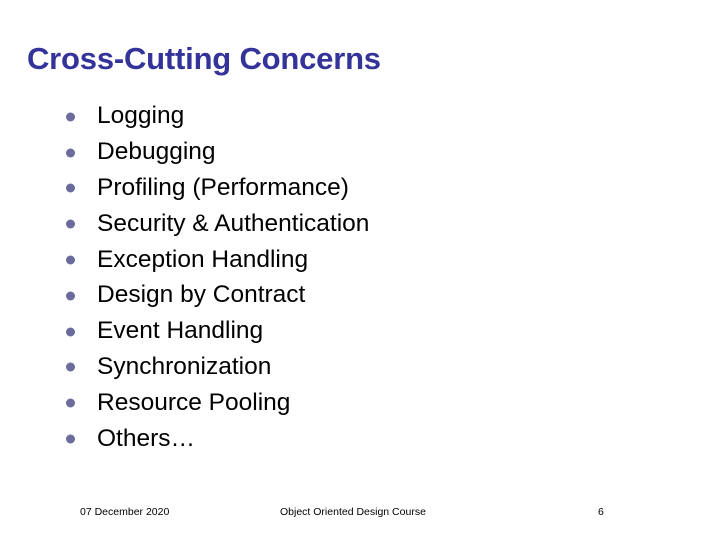  Describe the element at coordinates (362, 403) in the screenshot. I see `list-item: Resource Pooling` at that location.